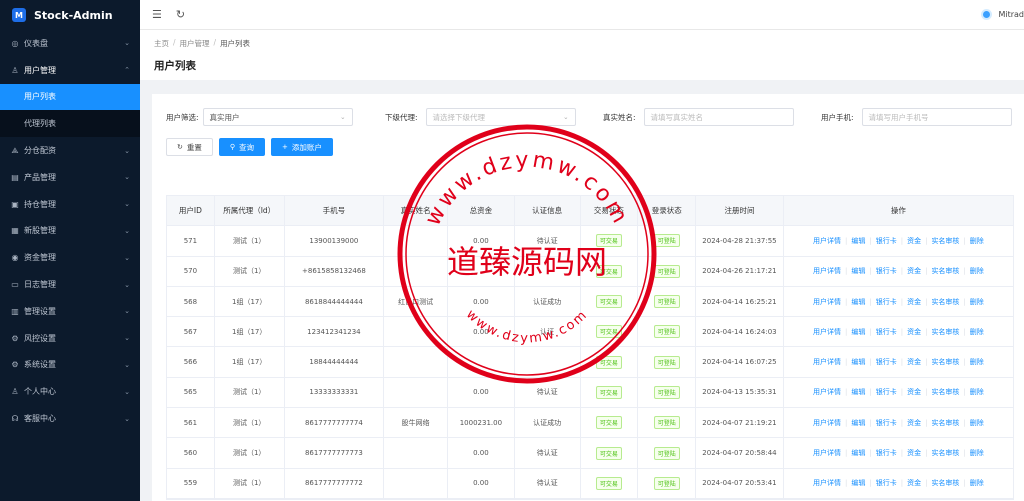  I want to click on sidebar-item: ♙ 用户管理 ⌃, so click(70, 70).